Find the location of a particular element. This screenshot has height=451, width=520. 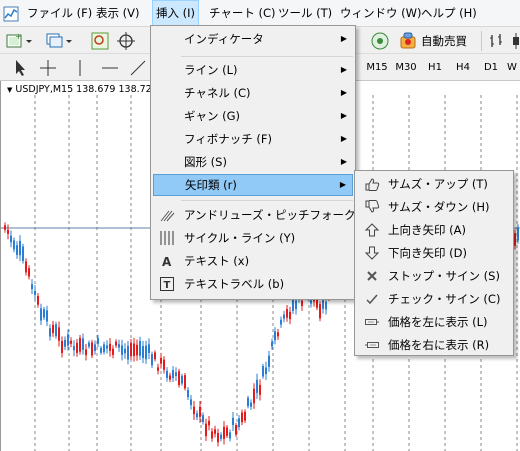

menu-item-arrows: 矢印類 (r) ▶ is located at coordinates (253, 185).